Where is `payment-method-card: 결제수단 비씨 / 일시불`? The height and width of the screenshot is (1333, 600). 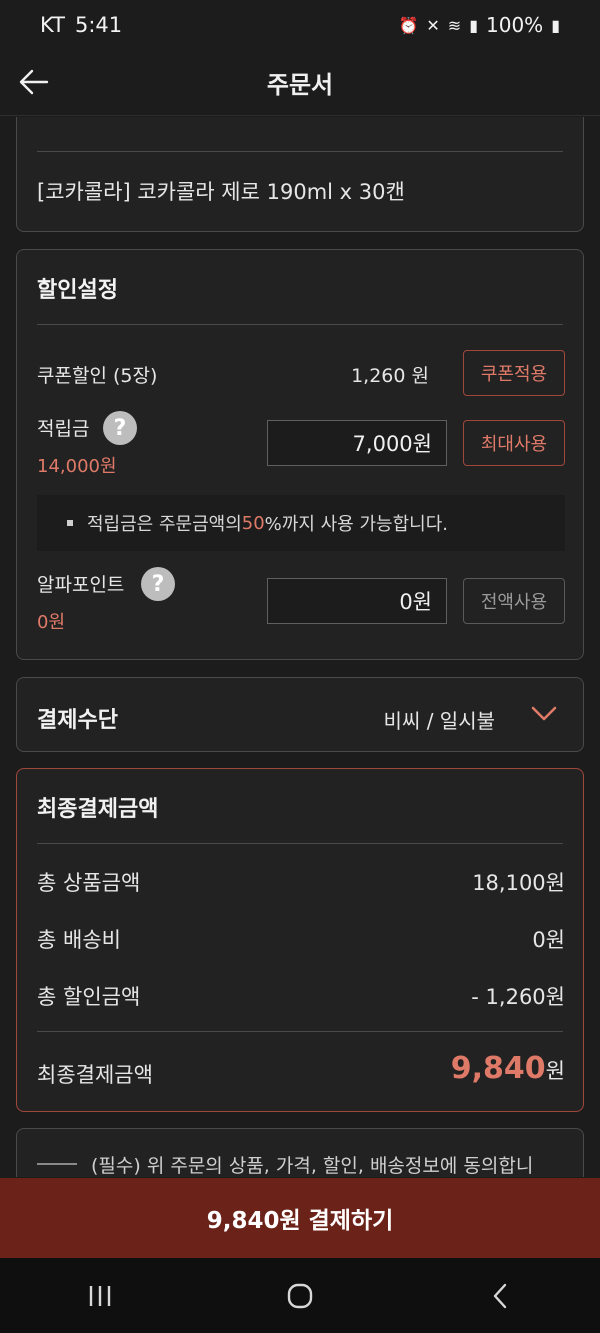
payment-method-card: 결제수단 비씨 / 일시불 is located at coordinates (300, 714).